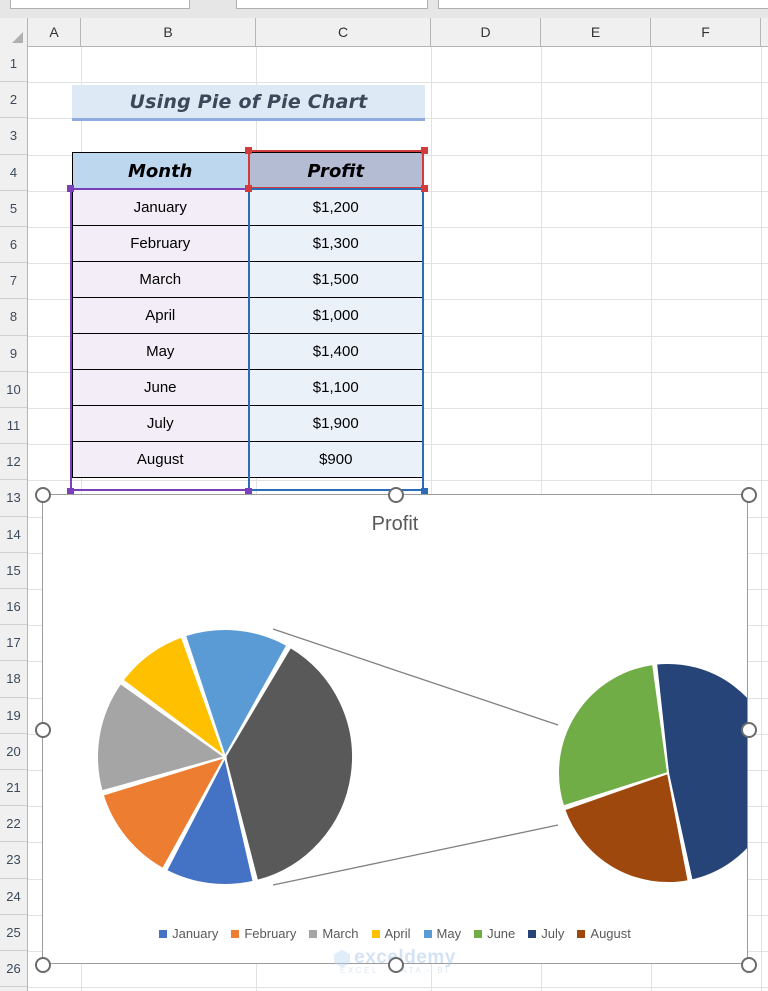 The width and height of the screenshot is (768, 991). What do you see at coordinates (13, 100) in the screenshot?
I see `row-header-2: 2` at bounding box center [13, 100].